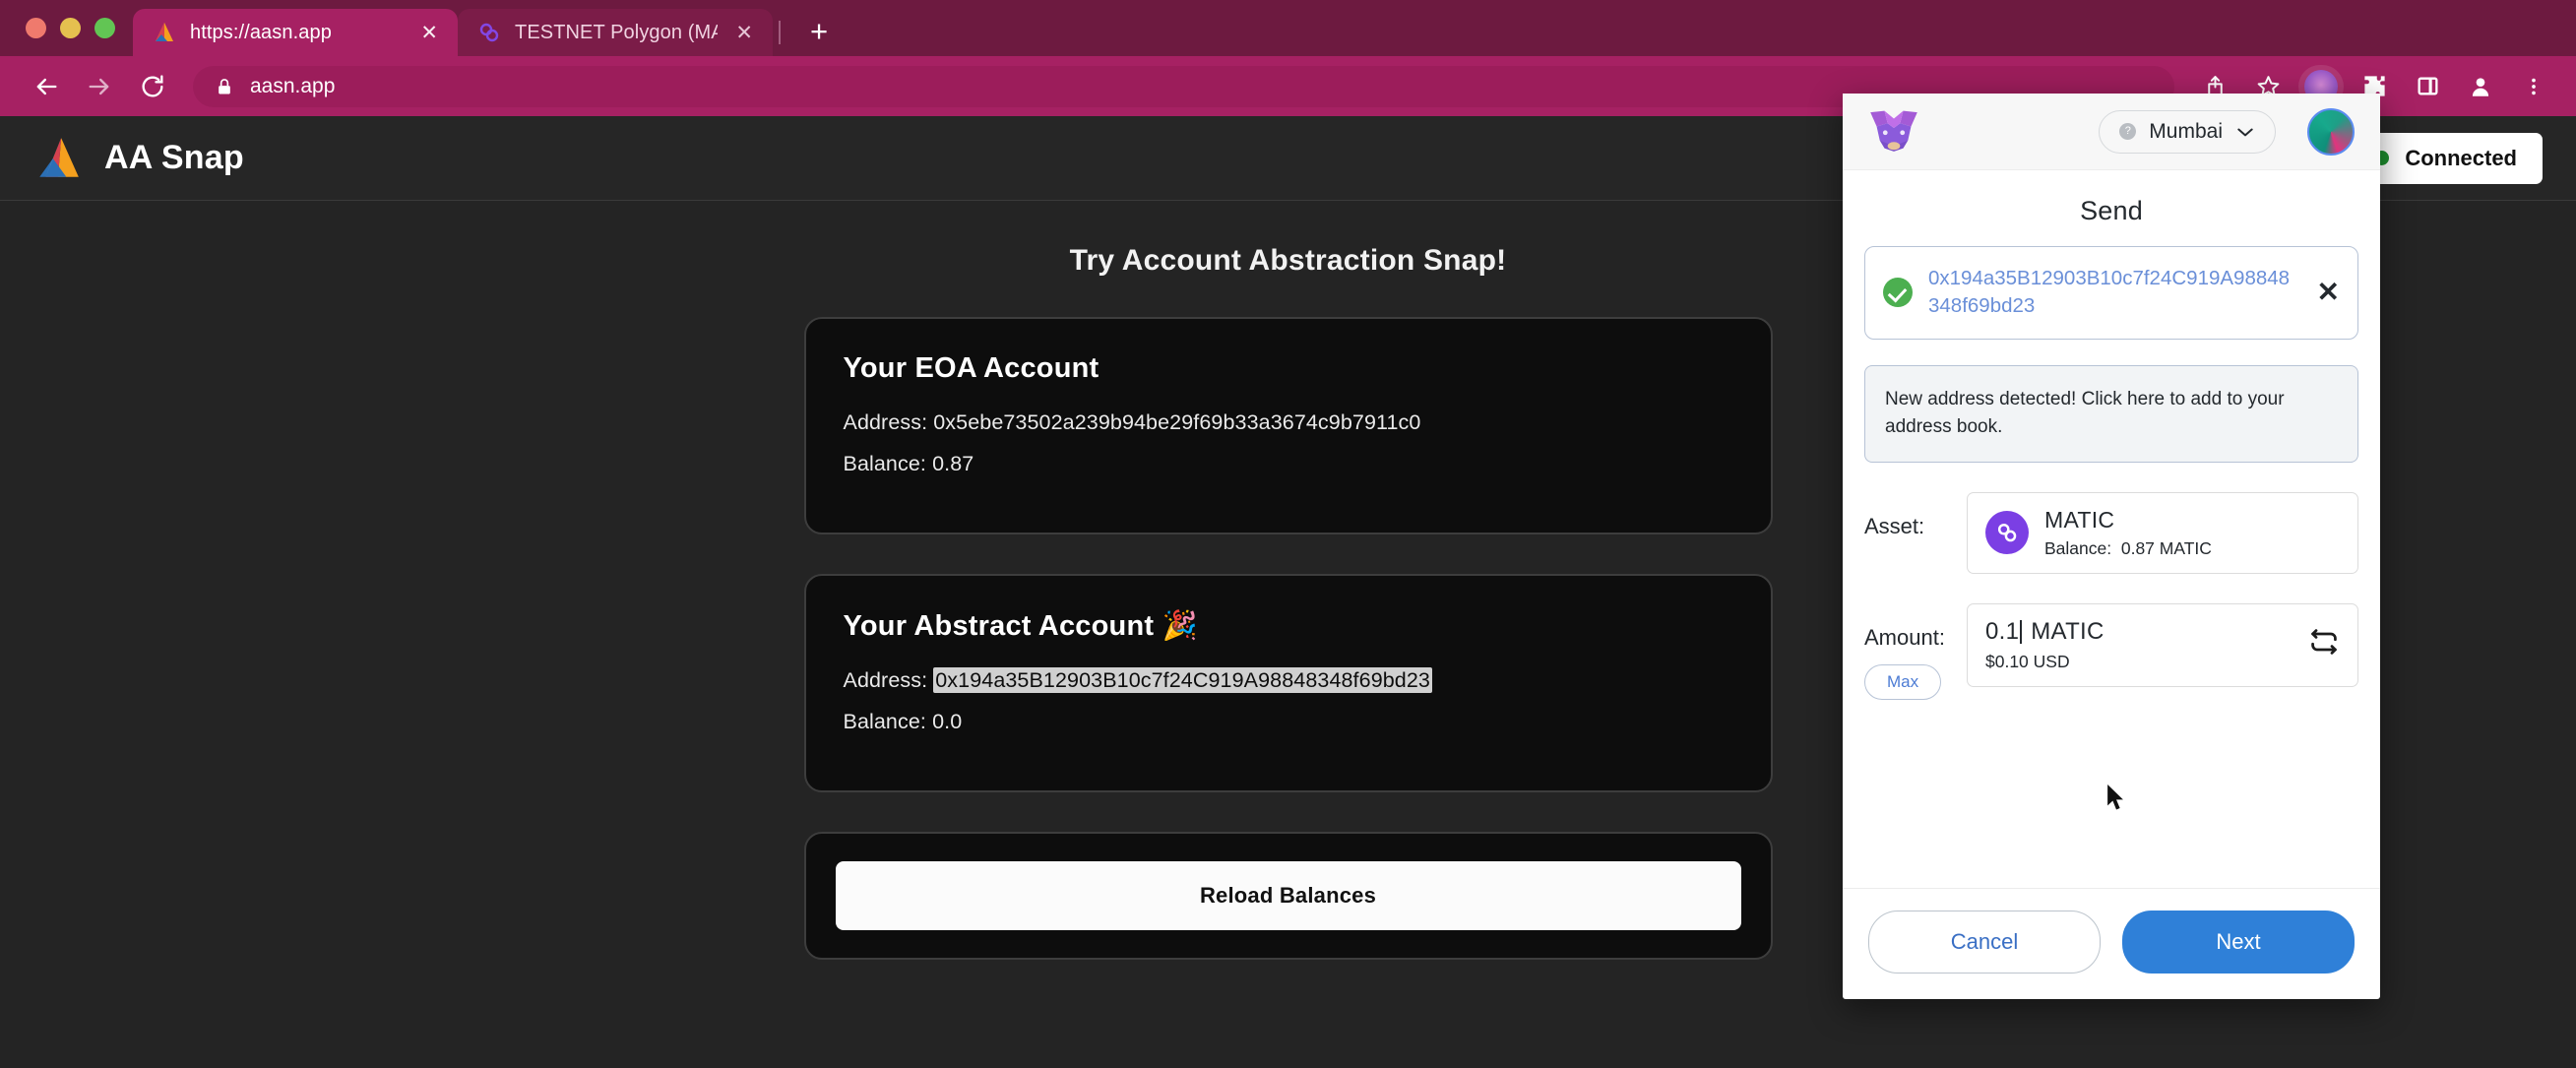  What do you see at coordinates (2002, 631) in the screenshot?
I see `amount-value: 0.1` at bounding box center [2002, 631].